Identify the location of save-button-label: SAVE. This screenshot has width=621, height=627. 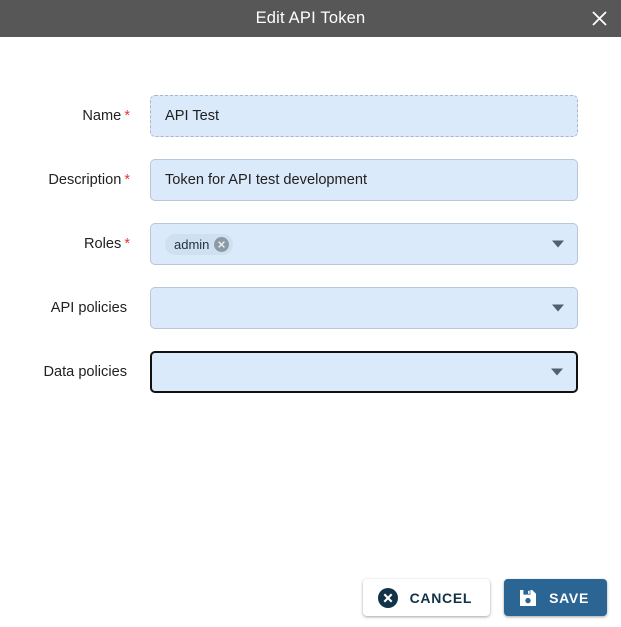
(569, 597).